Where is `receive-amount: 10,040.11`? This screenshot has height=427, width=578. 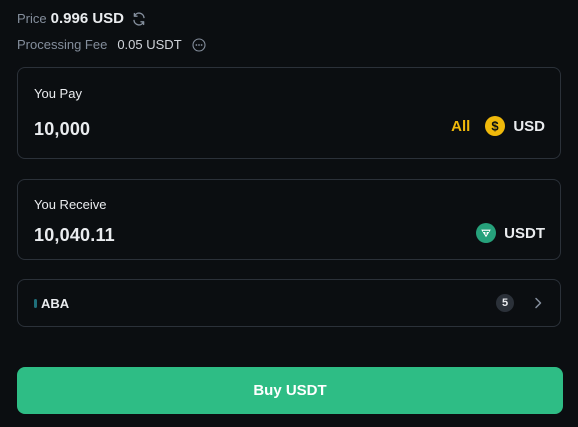 receive-amount: 10,040.11 is located at coordinates (74, 235).